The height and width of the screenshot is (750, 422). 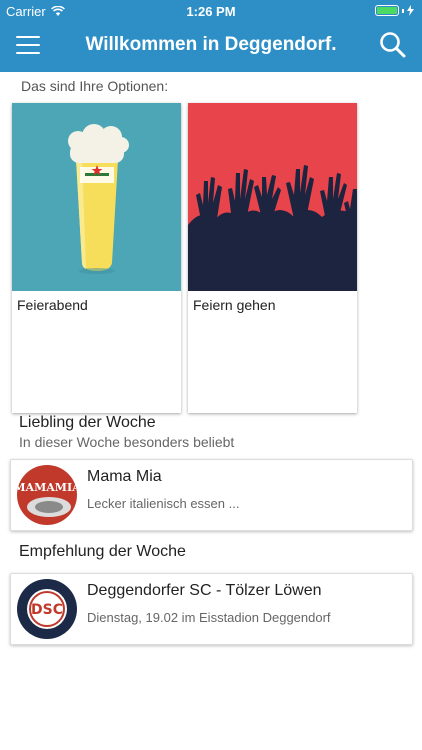 What do you see at coordinates (95, 86) in the screenshot?
I see `options-heading: Das sind Ihre Optionen:` at bounding box center [95, 86].